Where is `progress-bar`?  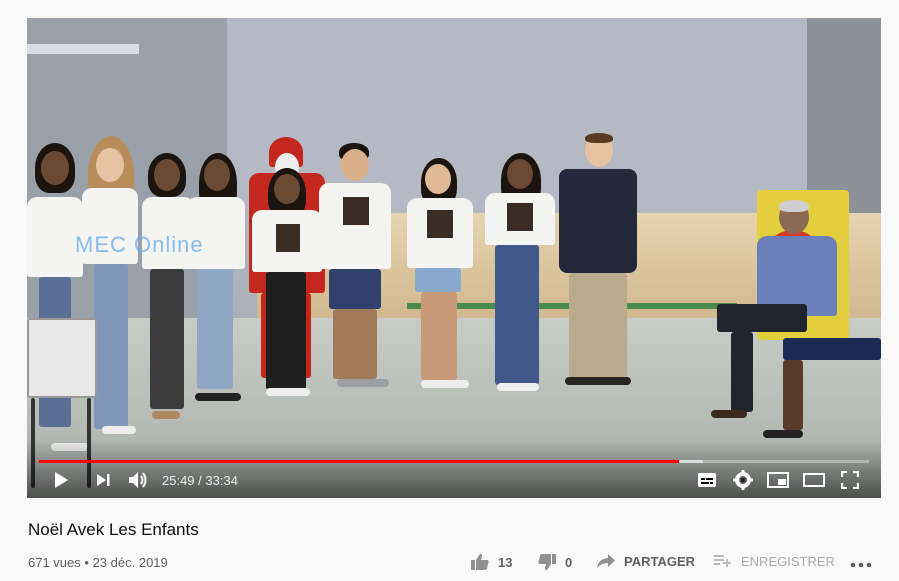
progress-bar is located at coordinates (454, 461).